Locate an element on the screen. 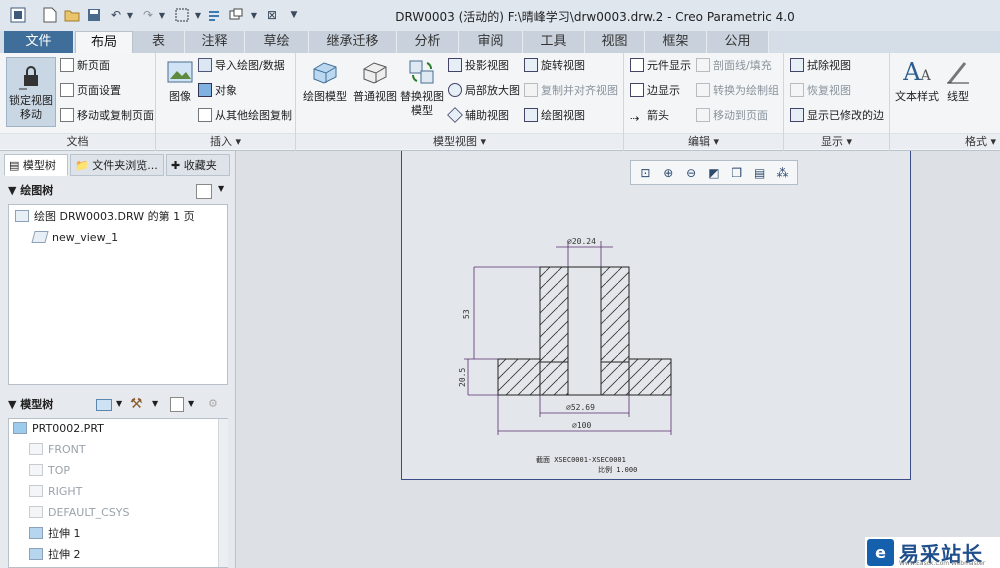 The width and height of the screenshot is (1000, 568). model-tree-header: ▼ 模型树 is located at coordinates (30, 405).